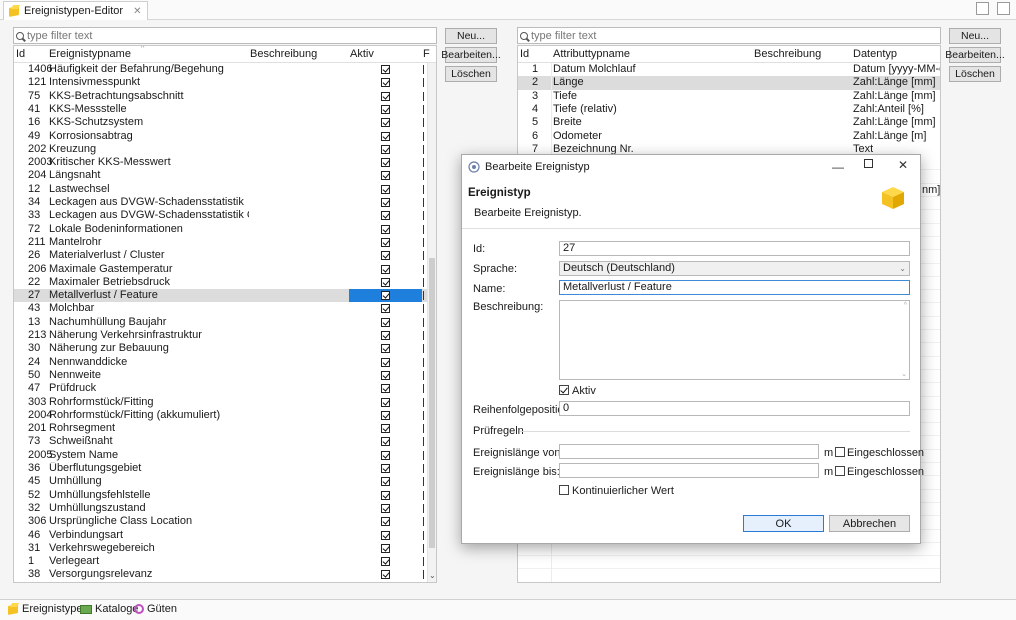 This screenshot has width=1016, height=620. I want to click on column-header-datentyp: Datentyp, so click(875, 54).